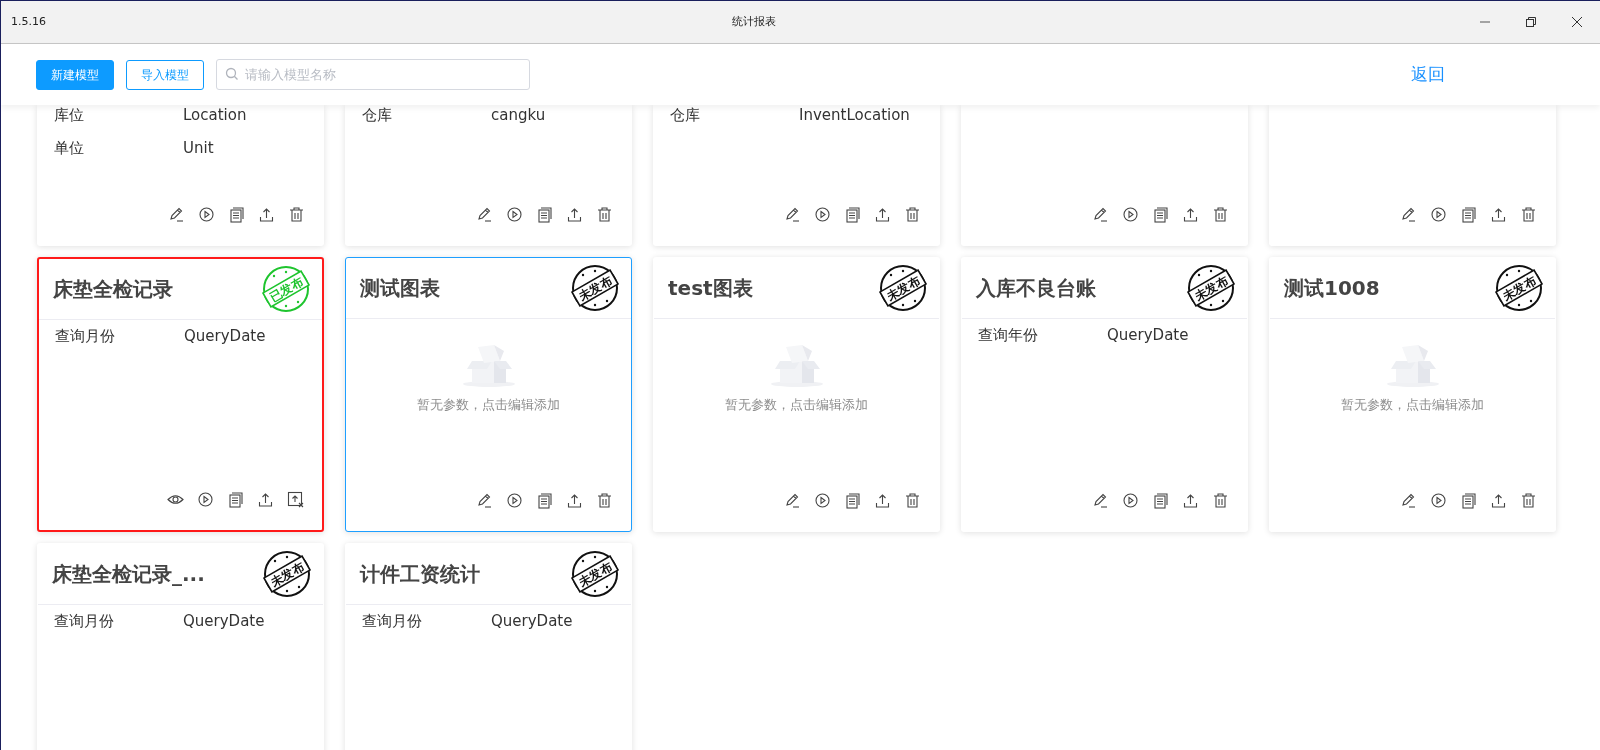  What do you see at coordinates (295, 499) in the screenshot?
I see `upload-cancel-icon` at bounding box center [295, 499].